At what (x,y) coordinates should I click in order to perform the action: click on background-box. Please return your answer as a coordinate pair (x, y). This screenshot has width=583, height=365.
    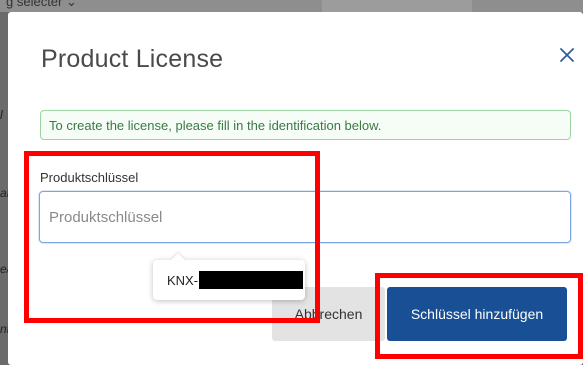
    Looking at the image, I should click on (397, 6).